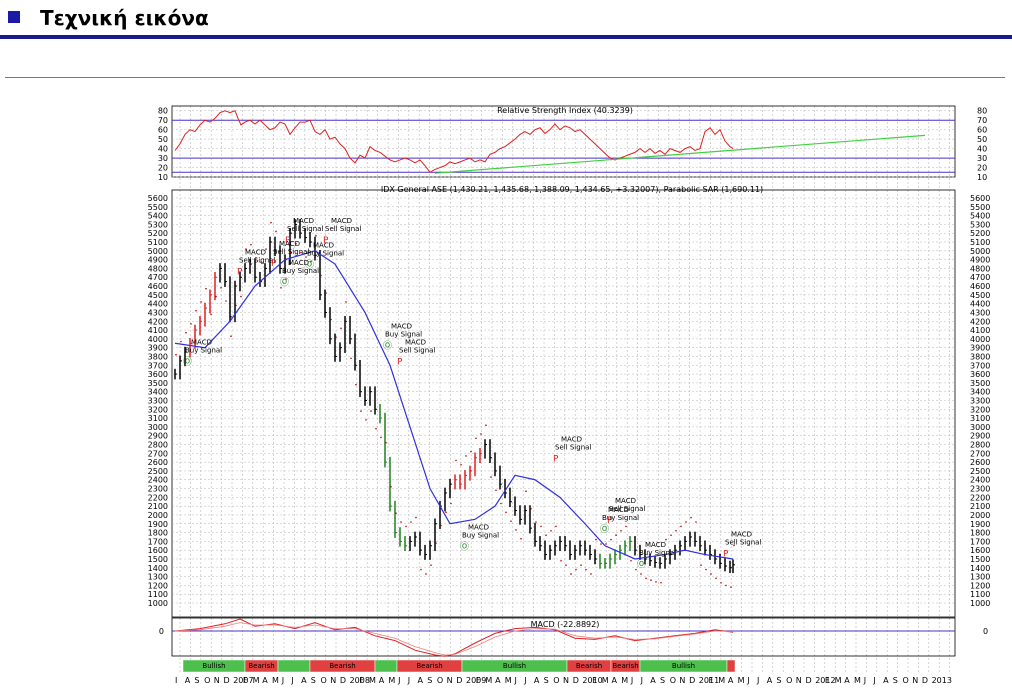  Describe the element at coordinates (980, 321) in the screenshot. I see `price-tick-right: 4200` at that location.